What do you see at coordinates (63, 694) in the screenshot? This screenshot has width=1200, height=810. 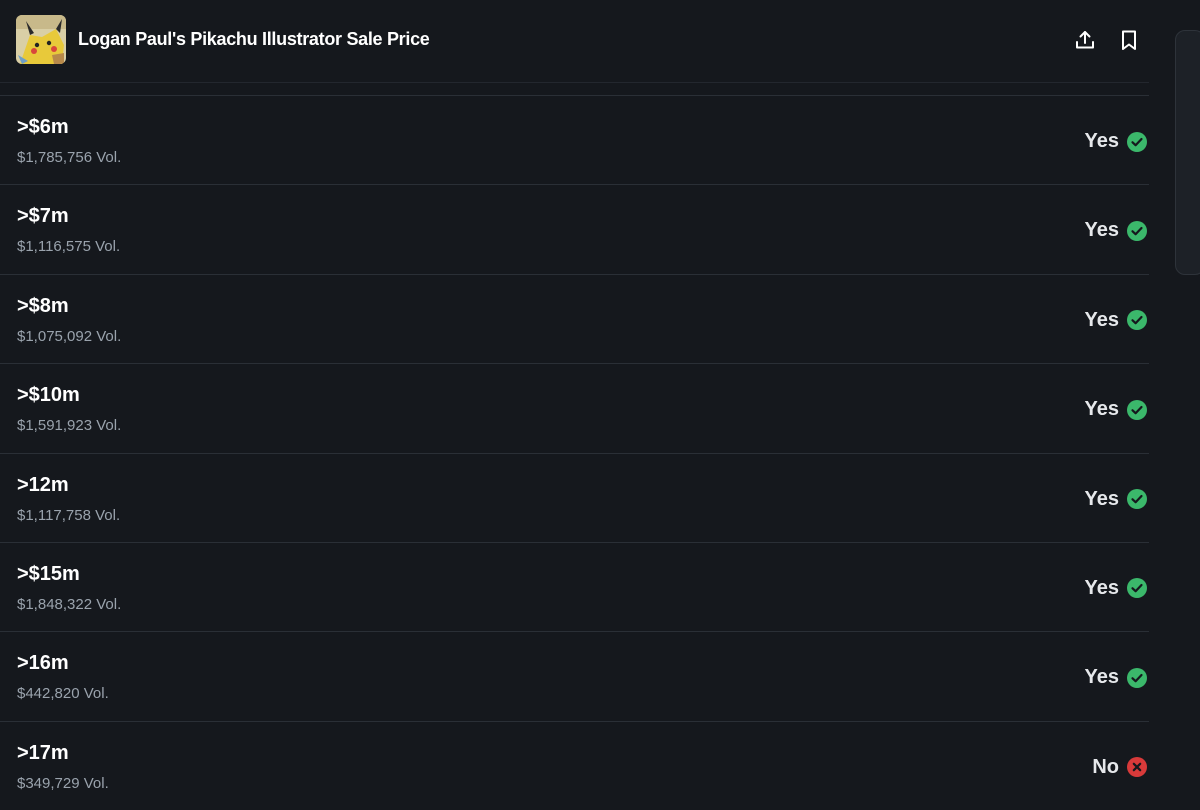 I see `outcome-volume: $442,820 Vol.` at bounding box center [63, 694].